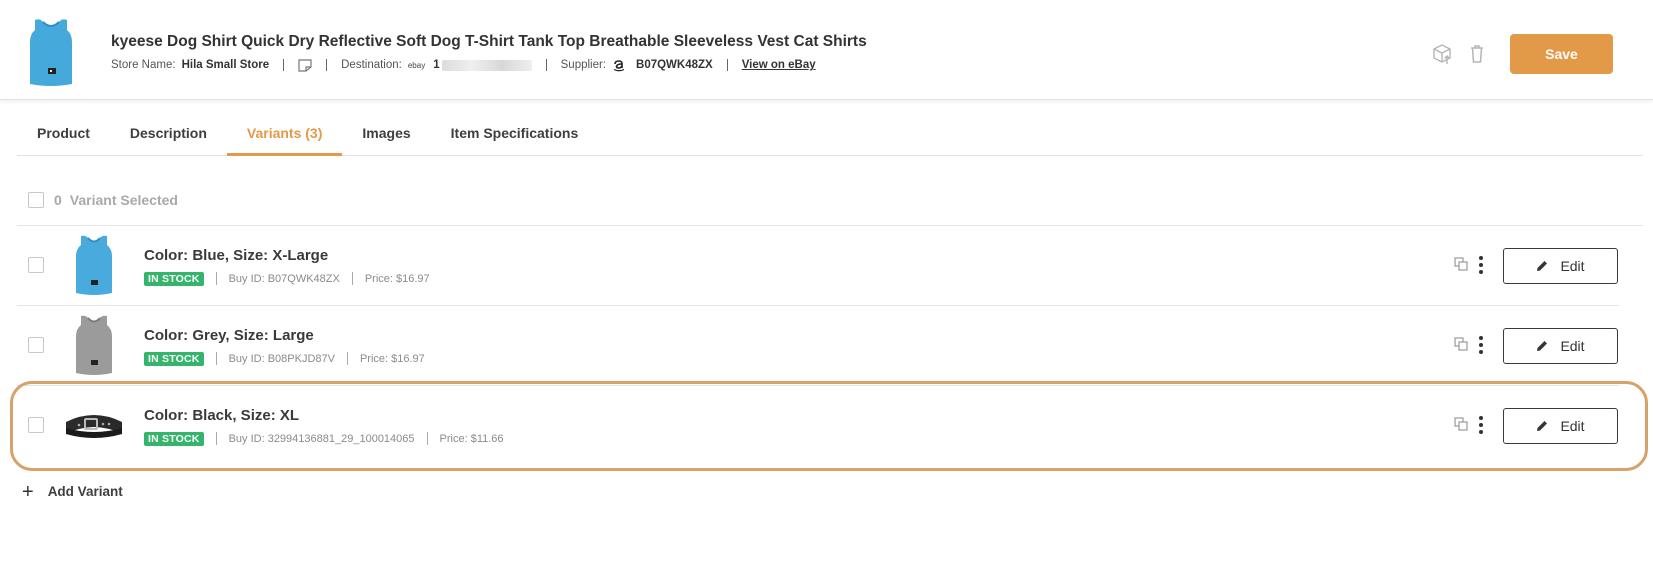 This screenshot has height=576, width=1653. What do you see at coordinates (305, 65) in the screenshot?
I see `note-icon` at bounding box center [305, 65].